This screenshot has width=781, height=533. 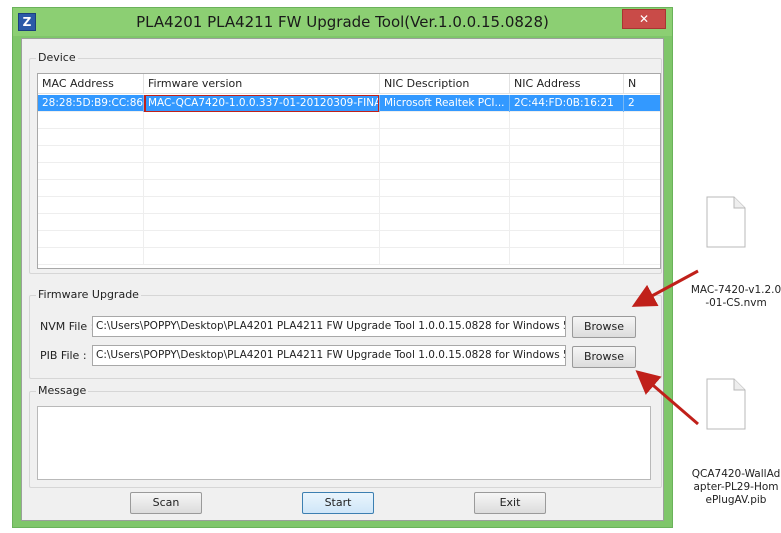 I want to click on annotation-arrows, so click(x=665, y=347).